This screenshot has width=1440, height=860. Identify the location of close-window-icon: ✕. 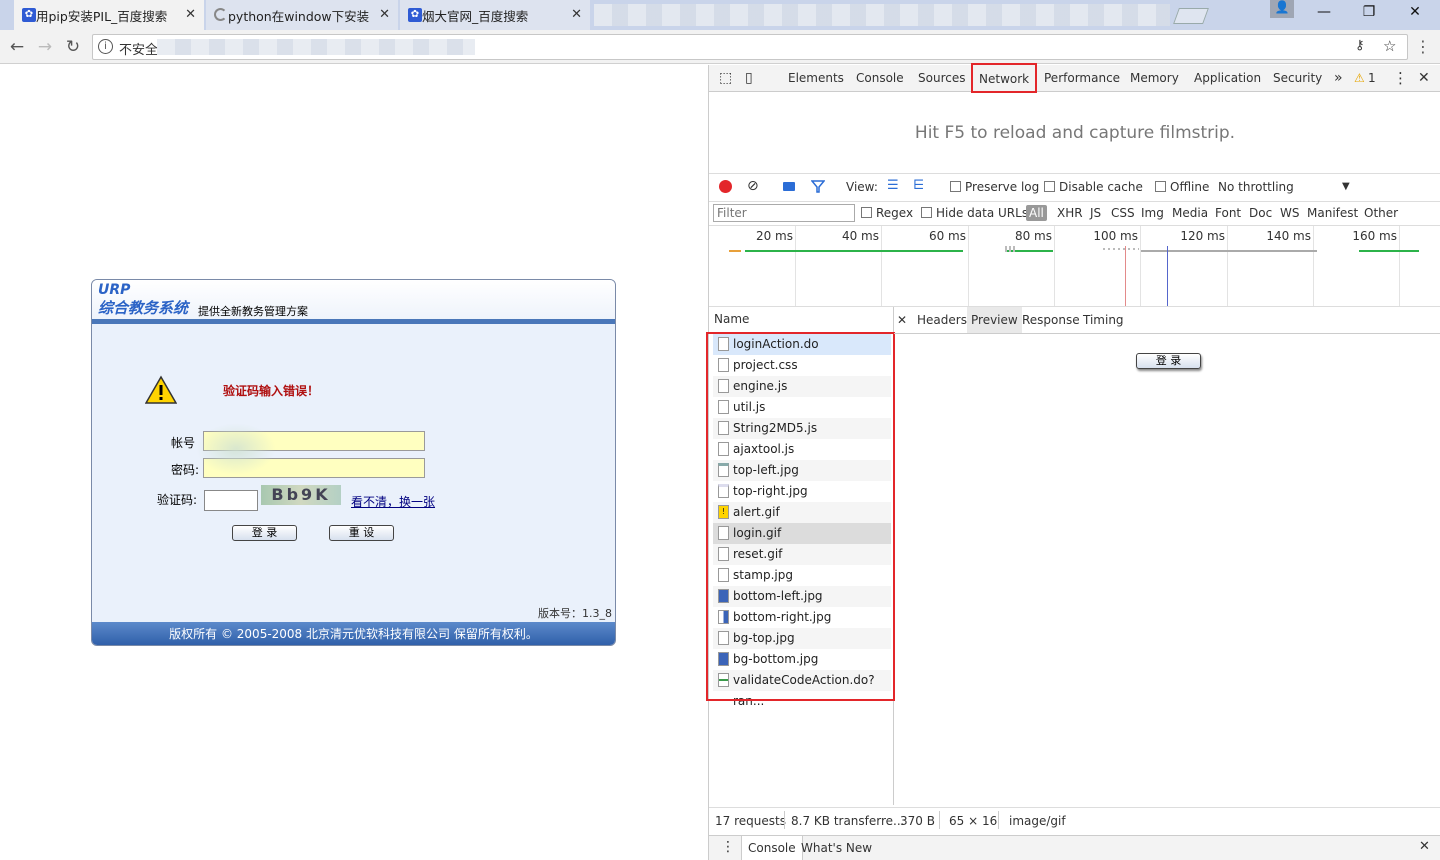
(1415, 14).